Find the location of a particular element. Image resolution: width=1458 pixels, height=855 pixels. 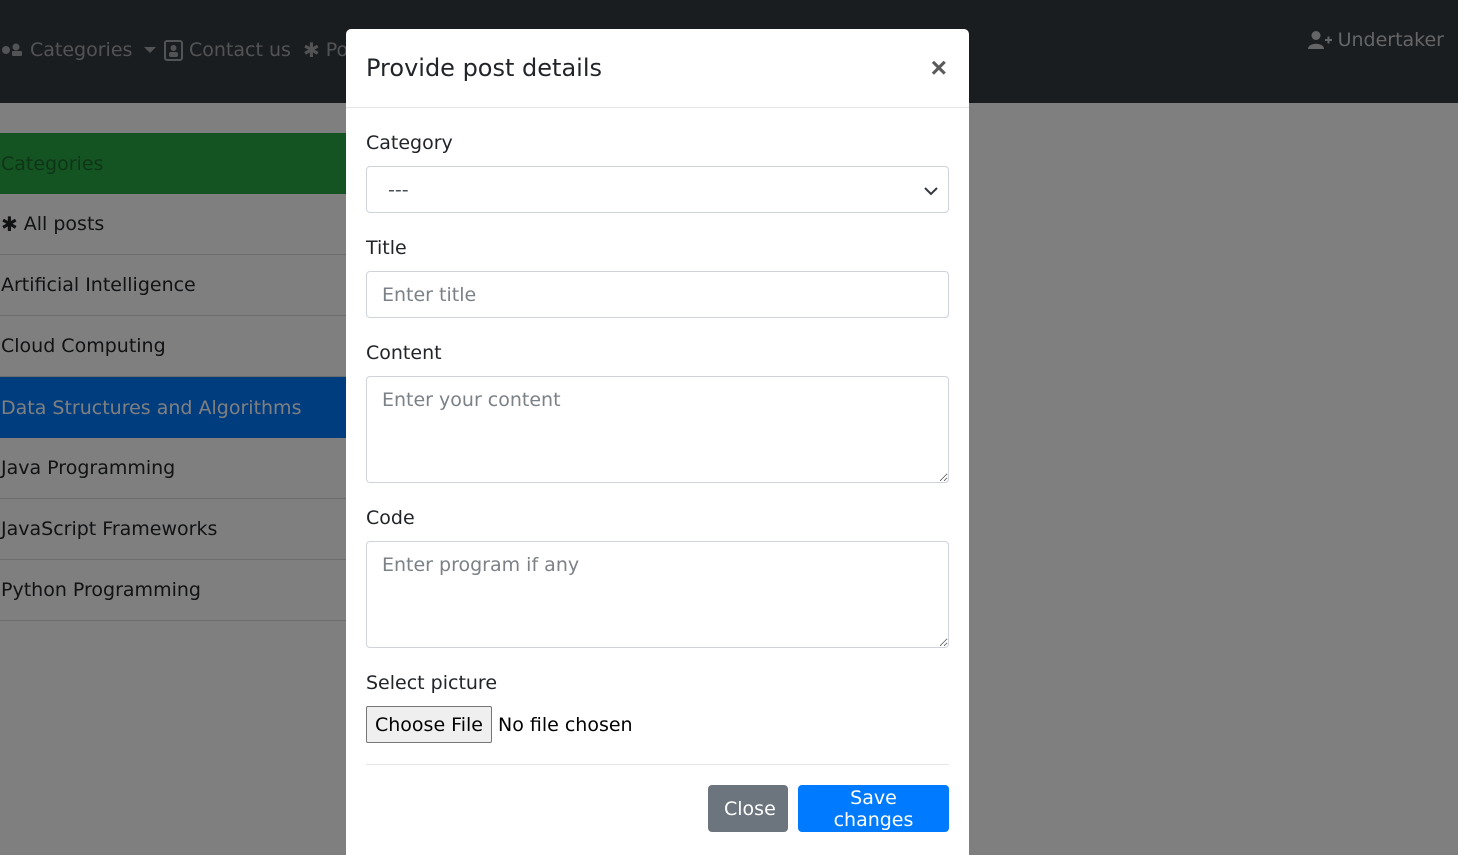

choose-file-button: Choose File is located at coordinates (429, 724).